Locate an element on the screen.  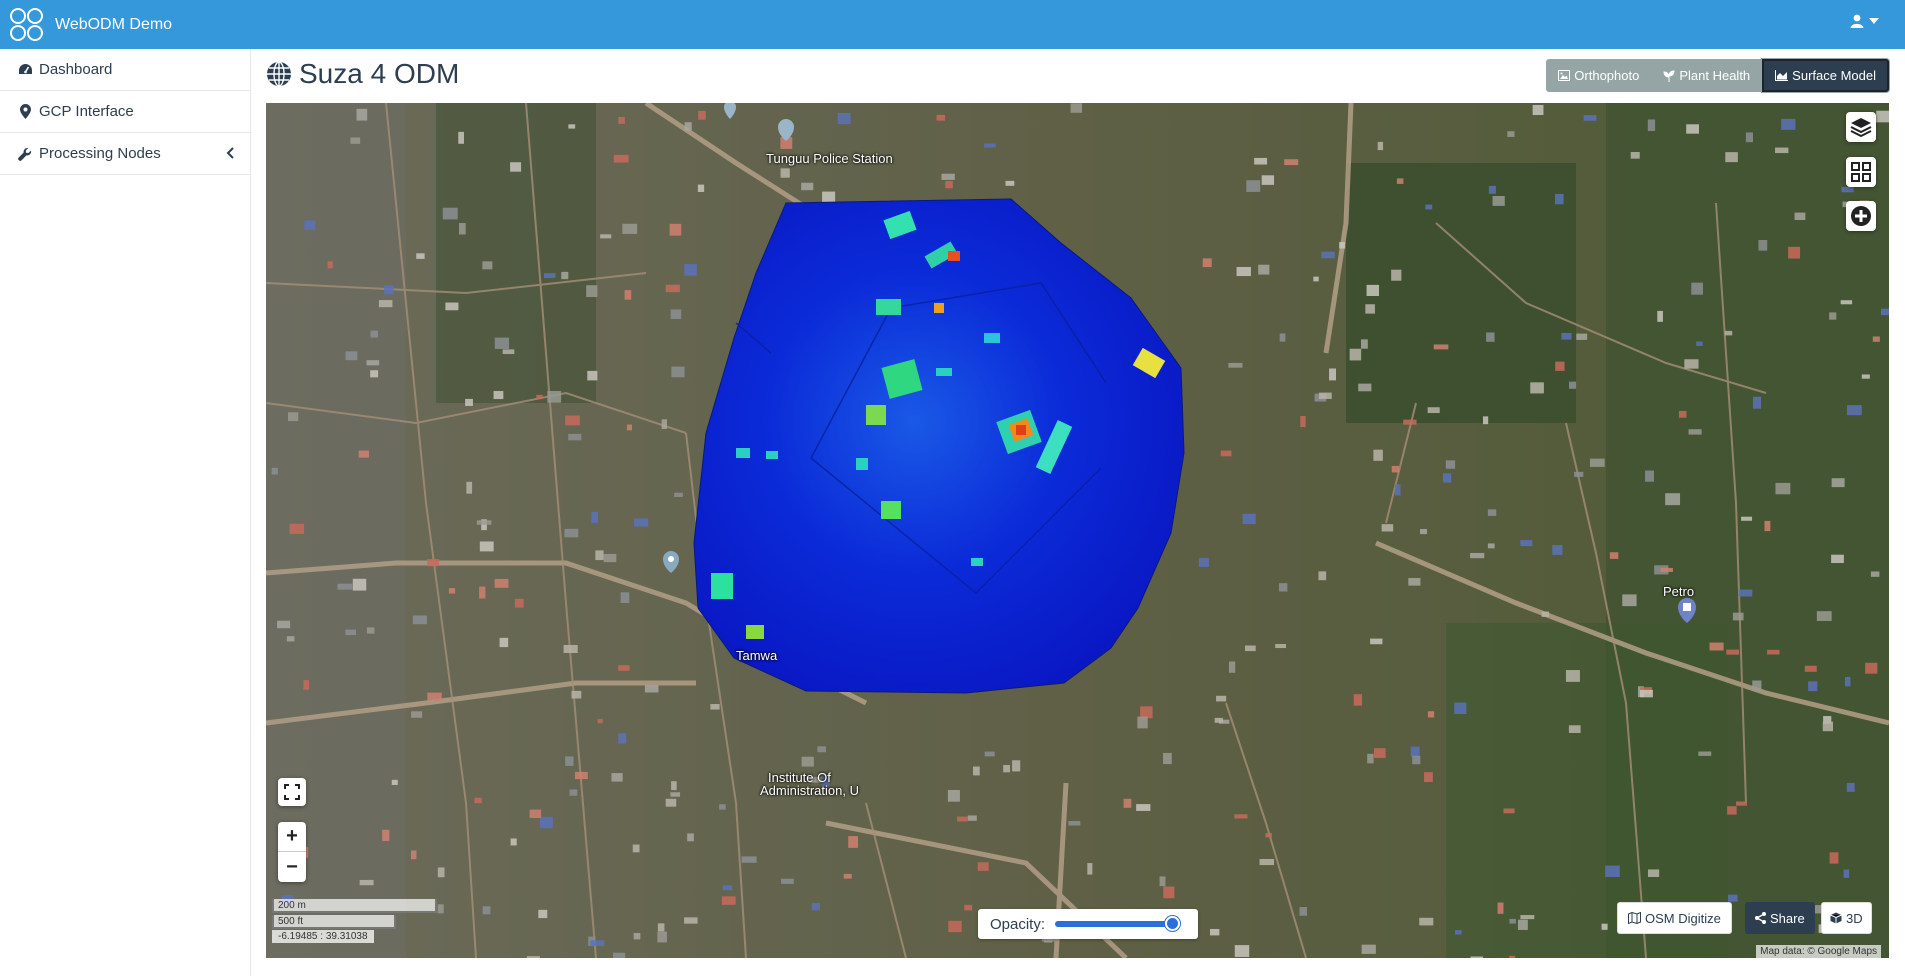
scale-imperial: 500 ft is located at coordinates (334, 922).